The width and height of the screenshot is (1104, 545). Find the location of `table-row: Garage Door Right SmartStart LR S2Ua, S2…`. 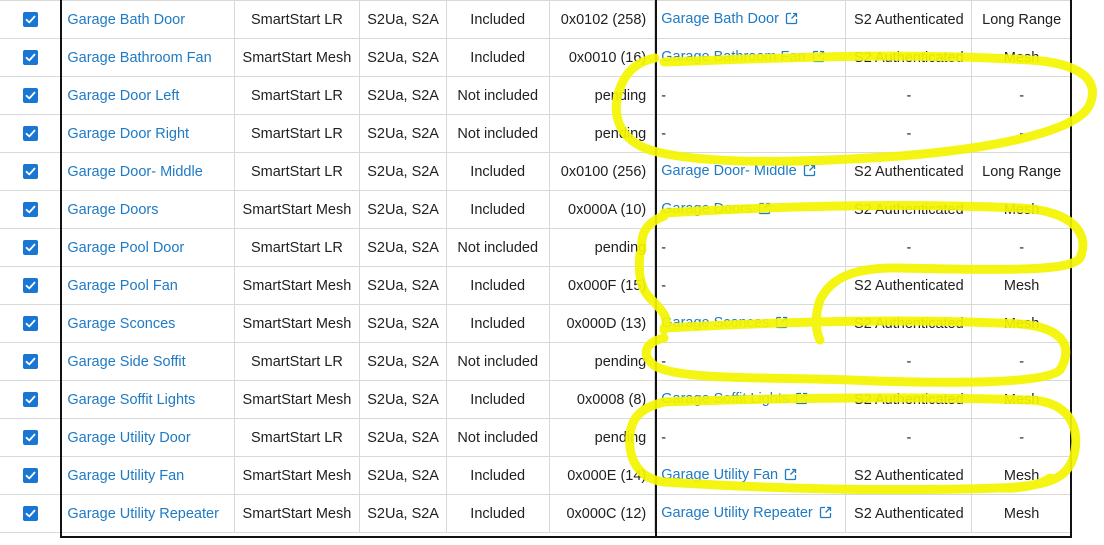

table-row: Garage Door Right SmartStart LR S2Ua, S2… is located at coordinates (536, 133).